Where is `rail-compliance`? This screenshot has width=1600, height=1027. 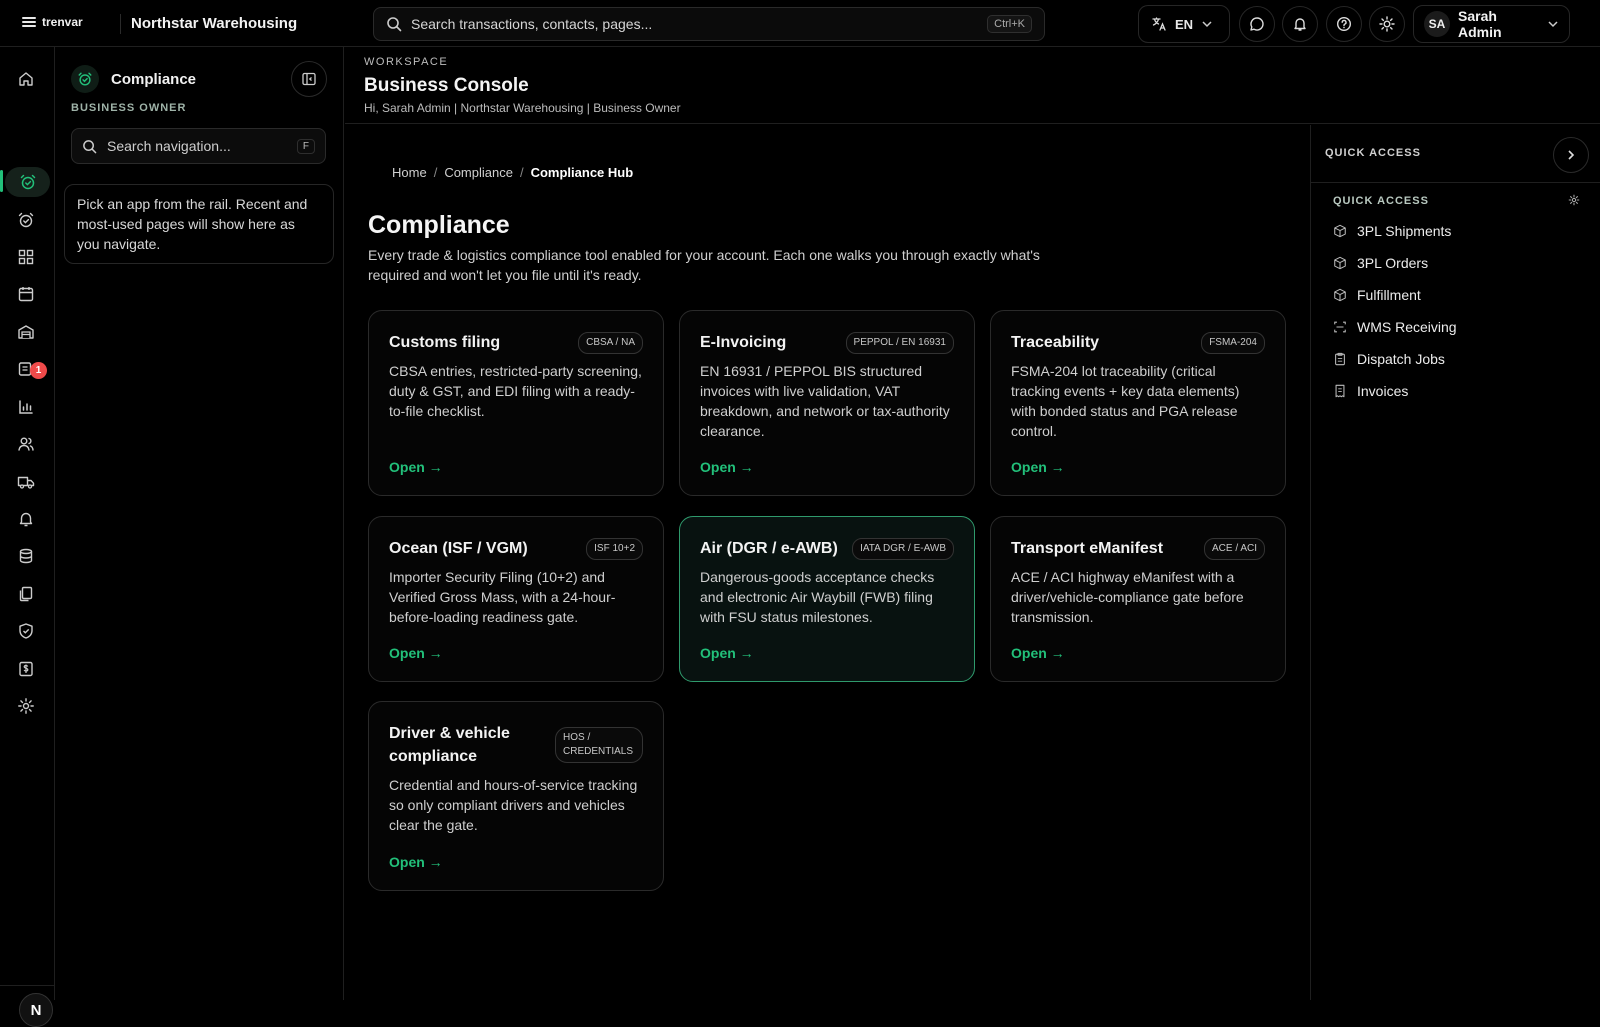 rail-compliance is located at coordinates (27, 182).